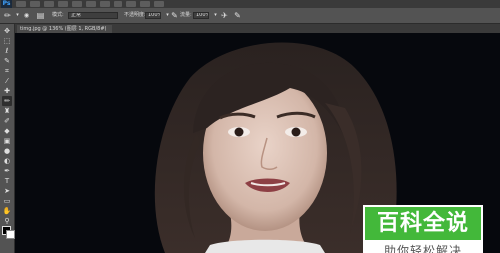 The width and height of the screenshot is (500, 253). What do you see at coordinates (93, 15) in the screenshot?
I see `mode-select: 正常` at bounding box center [93, 15].